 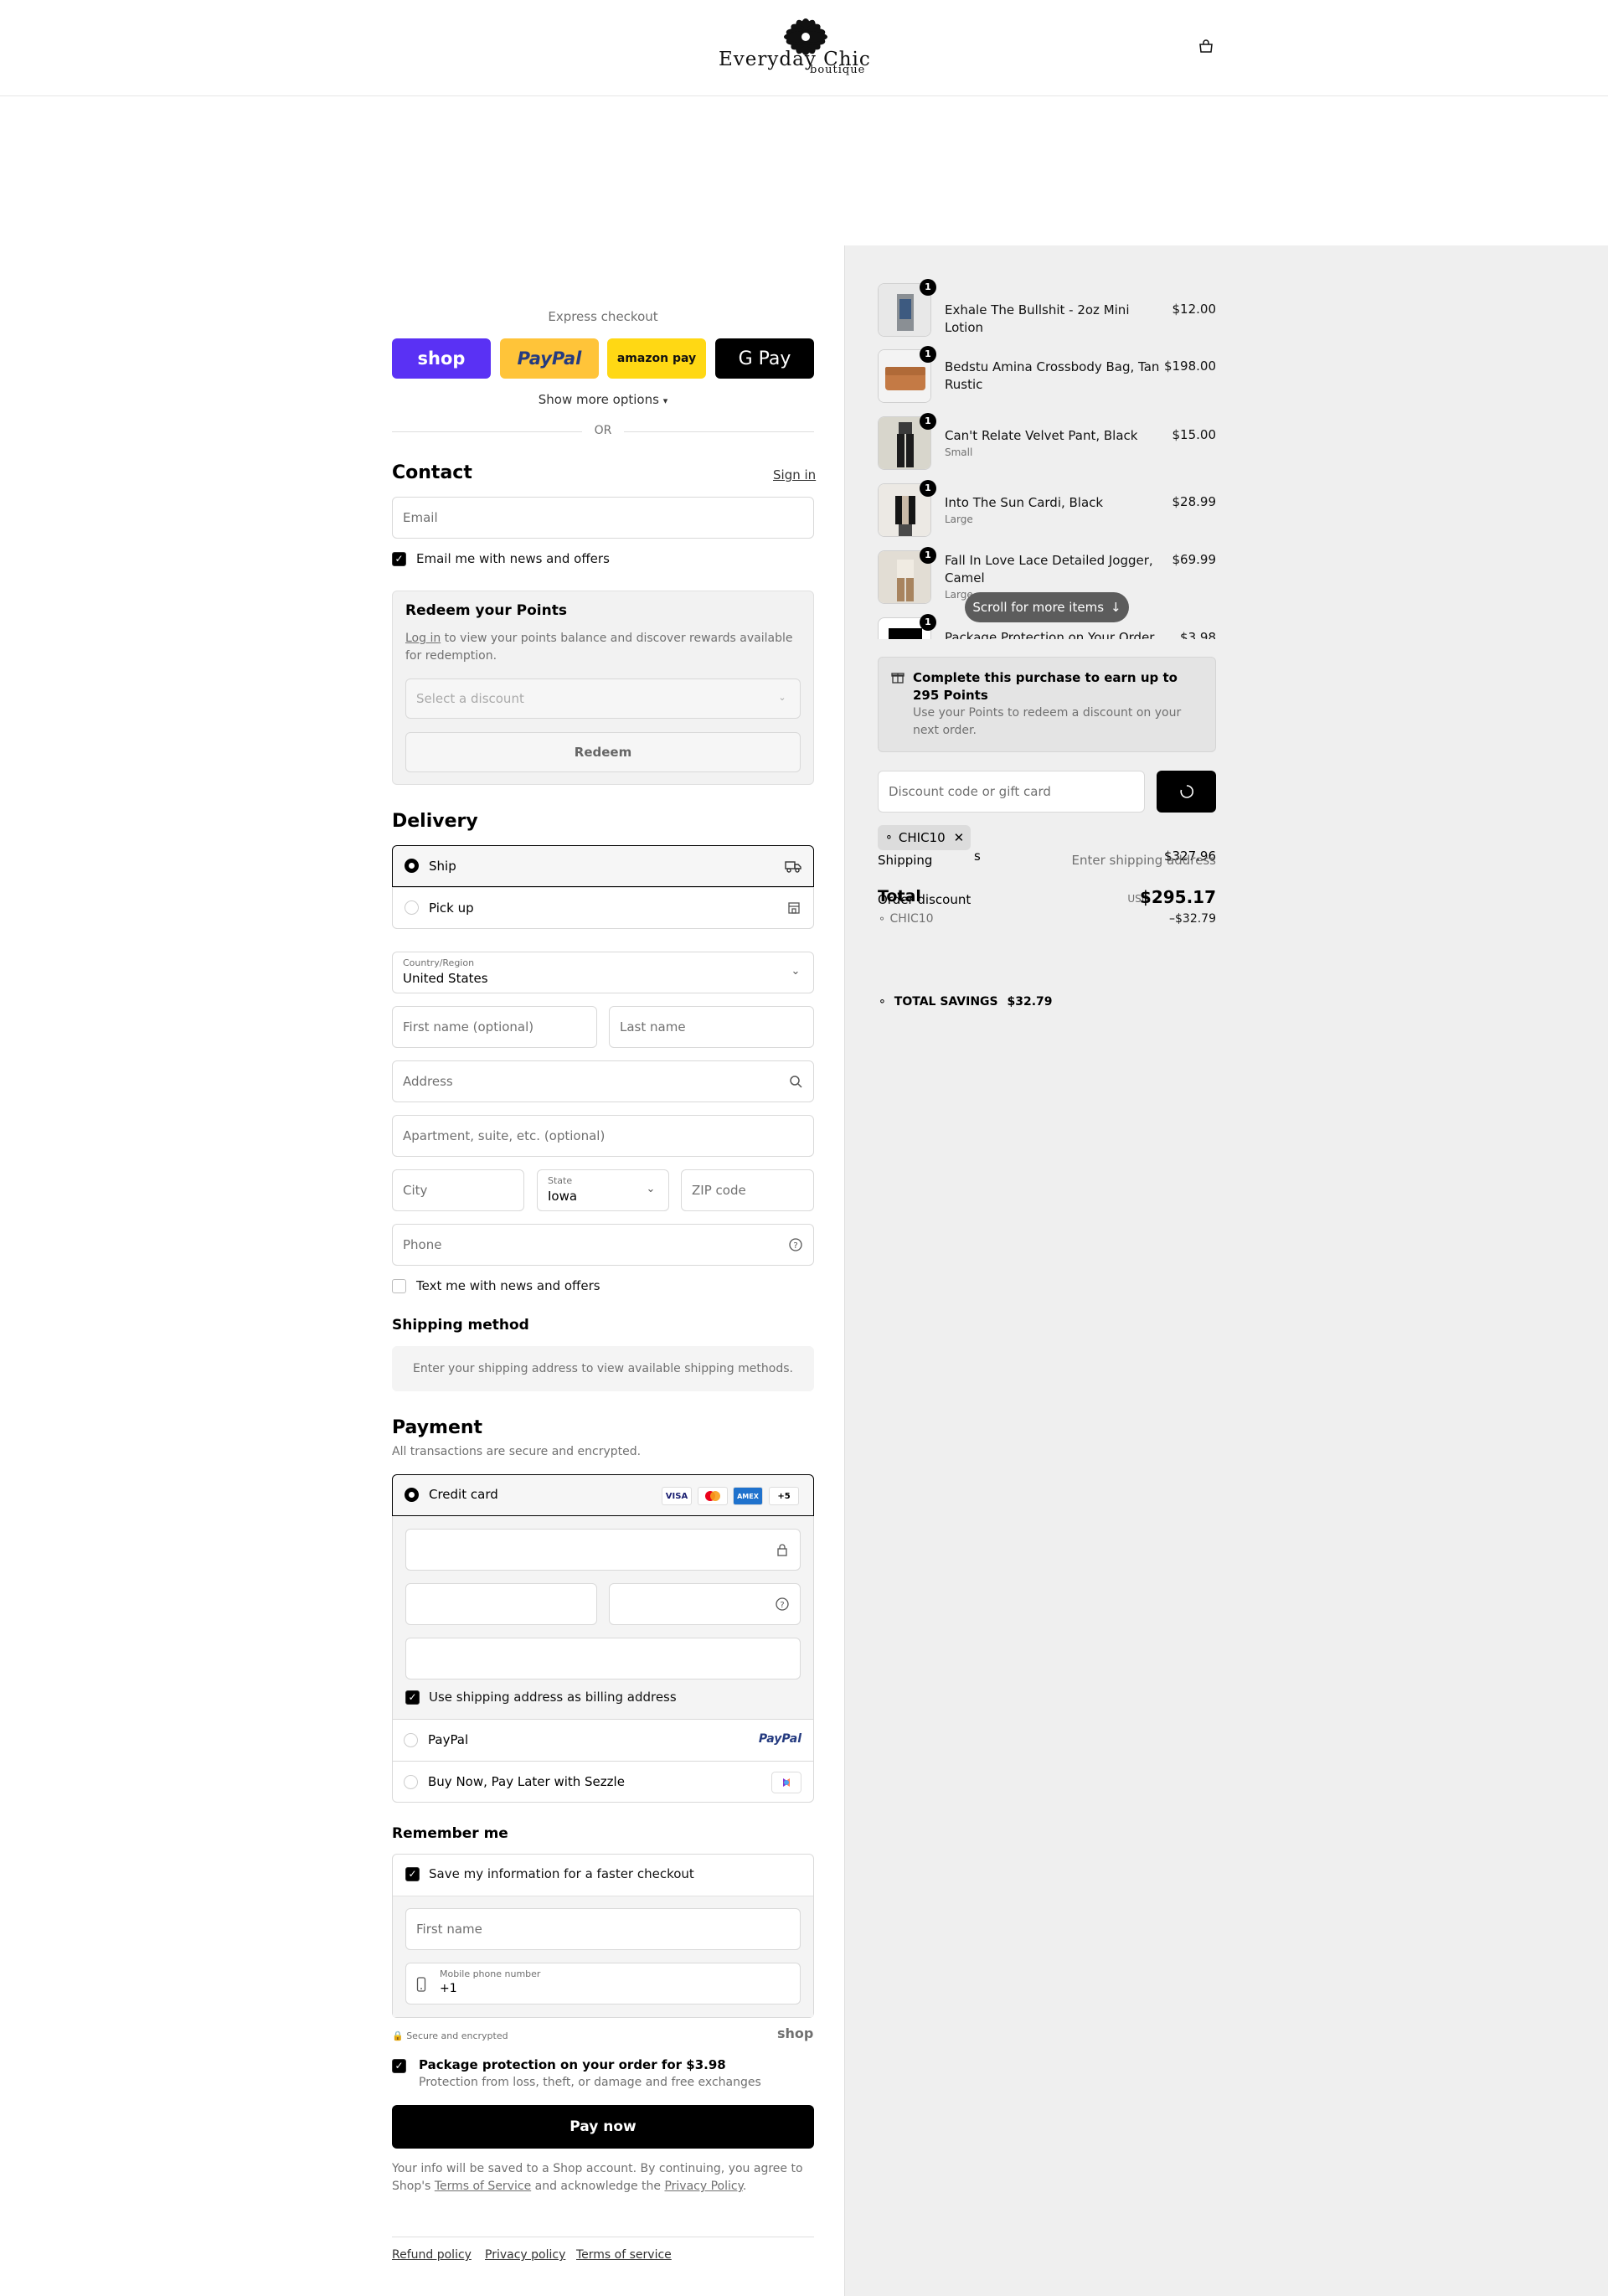 What do you see at coordinates (432, 472) in the screenshot?
I see `contact-heading: Contact` at bounding box center [432, 472].